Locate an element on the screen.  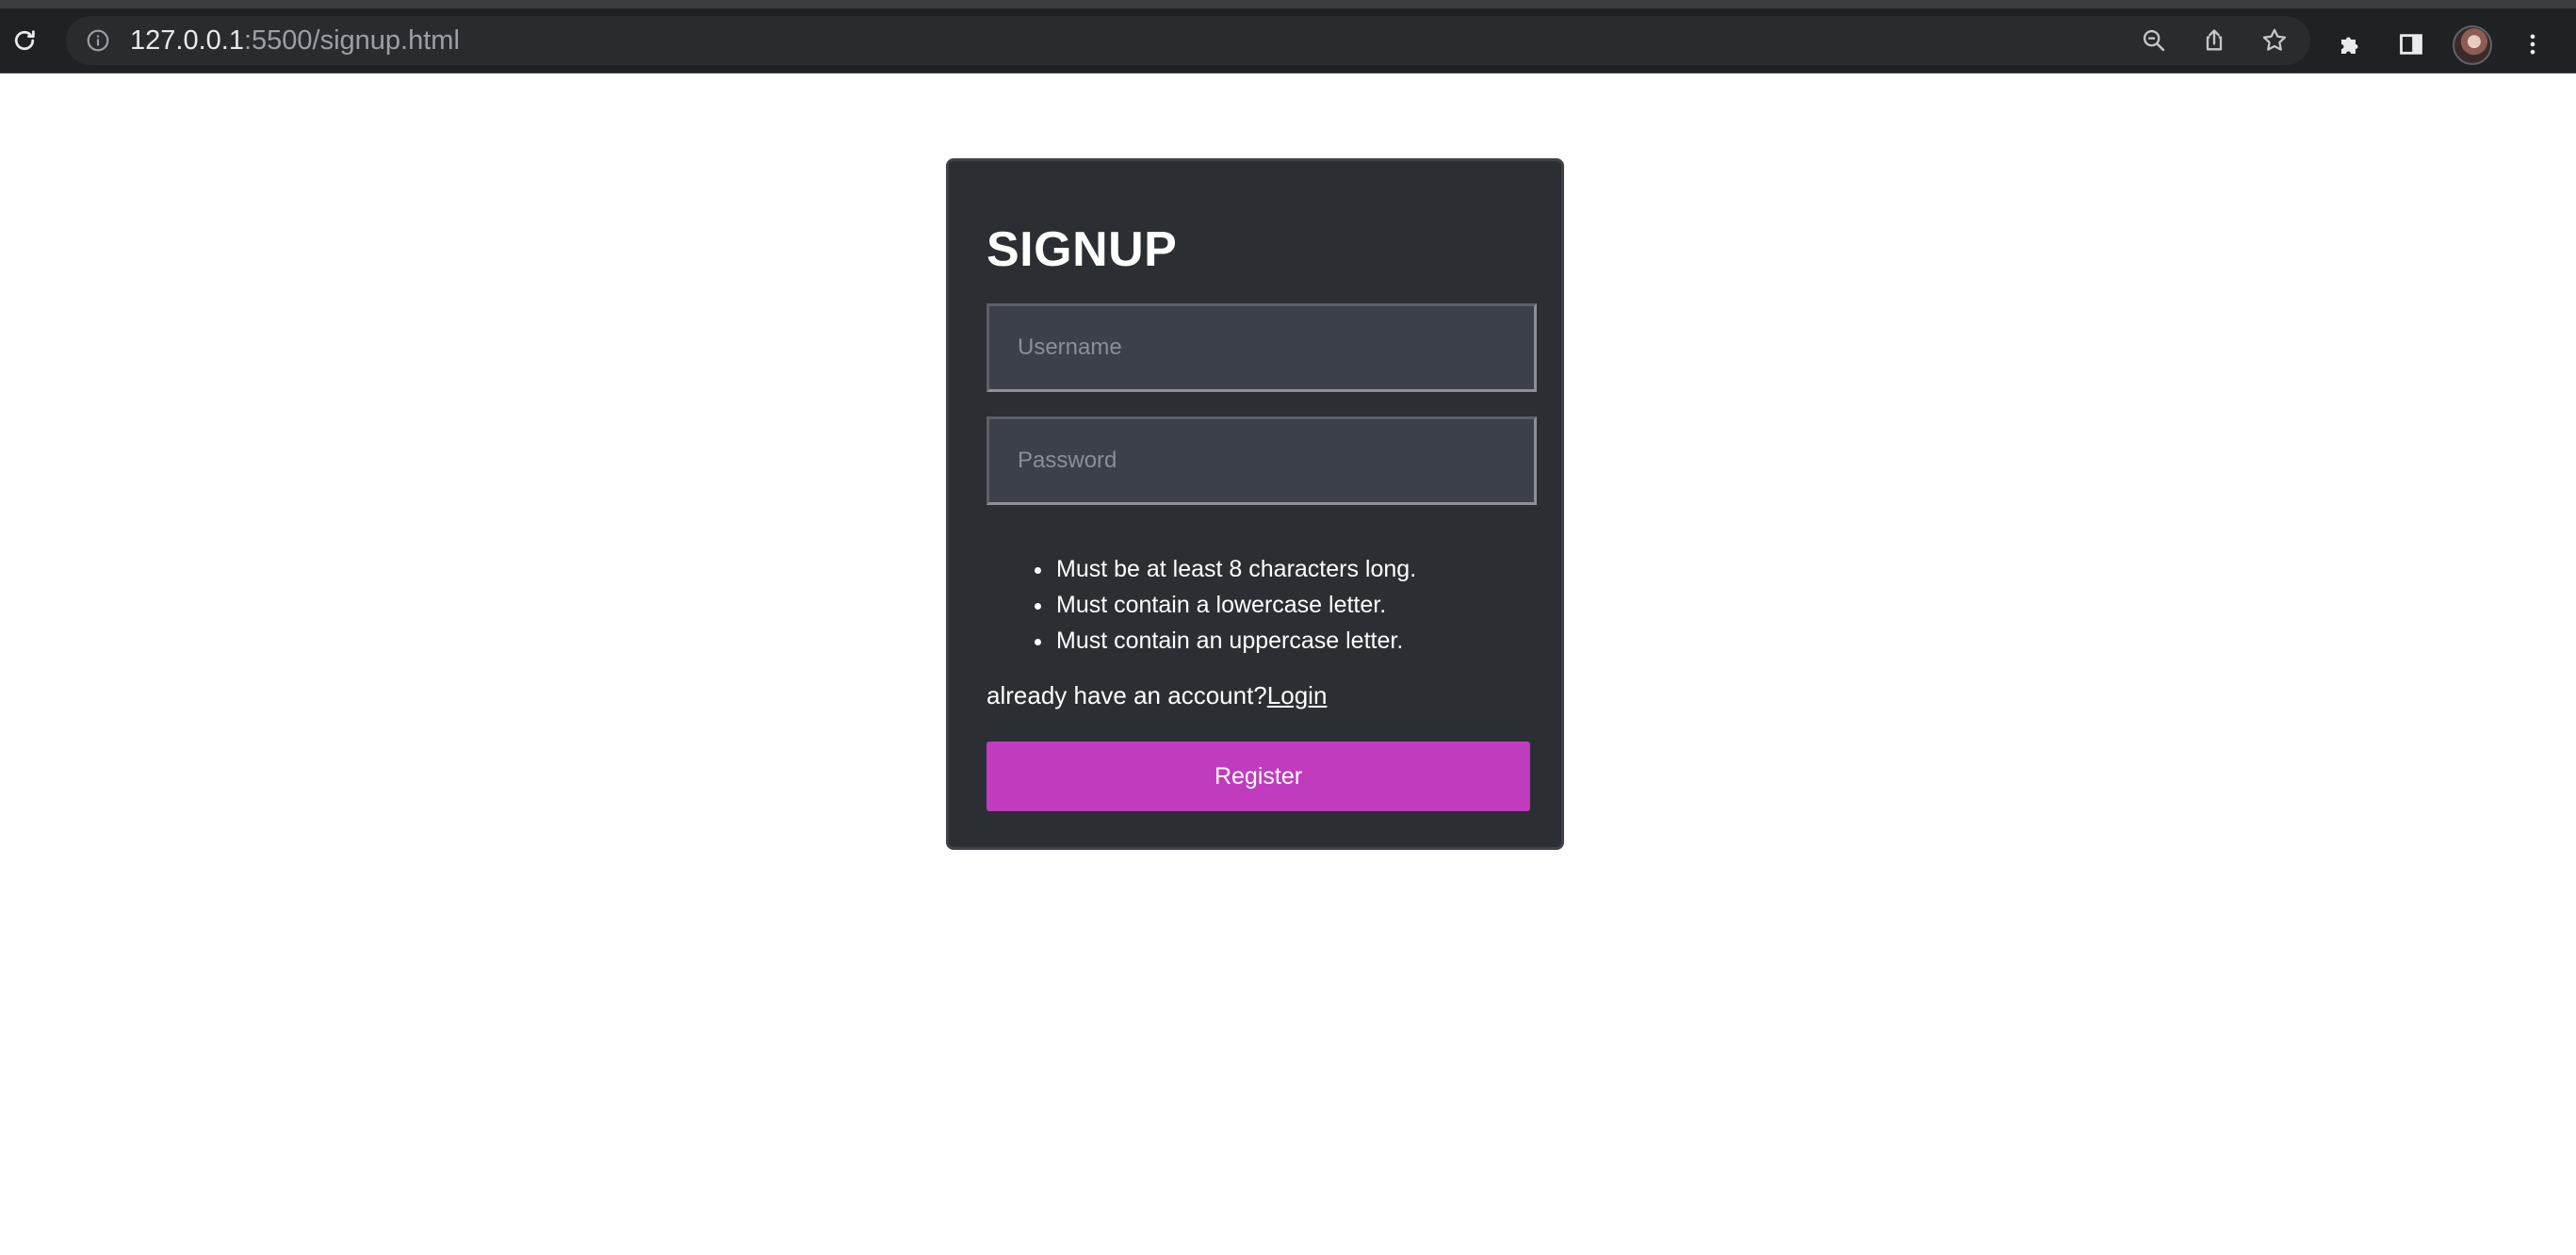
info-icon is located at coordinates (98, 40).